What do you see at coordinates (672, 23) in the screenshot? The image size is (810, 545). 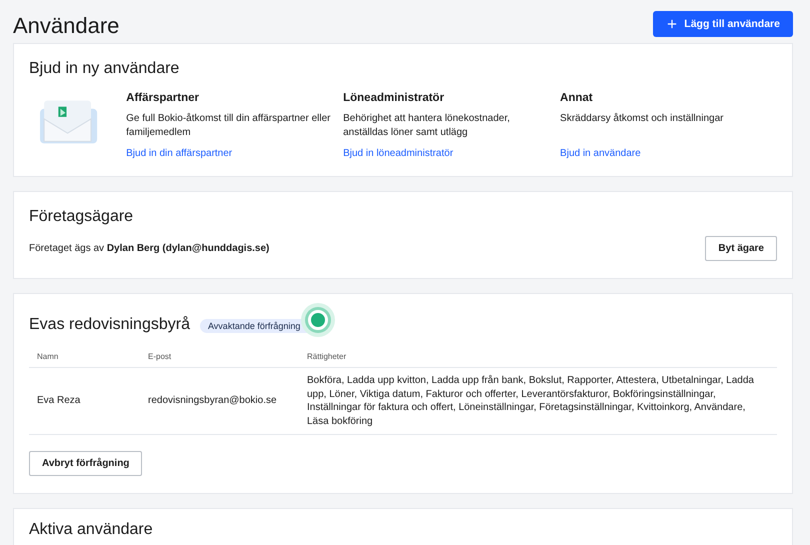 I see `plus-icon` at bounding box center [672, 23].